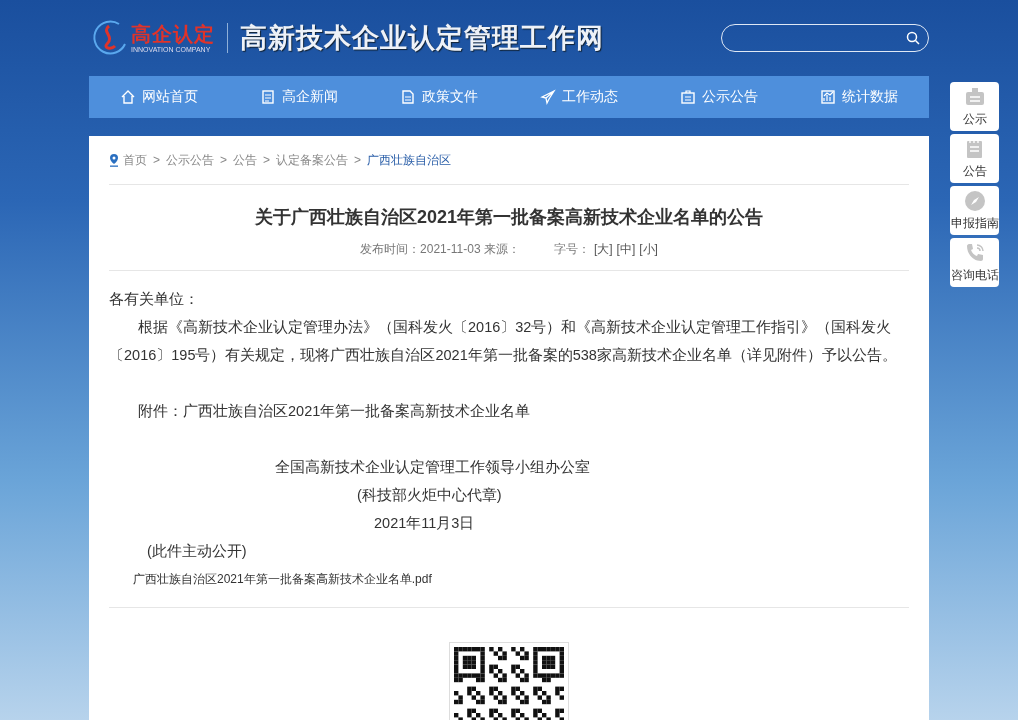 This screenshot has height=720, width=1018. Describe the element at coordinates (430, 495) in the screenshot. I see `article-paragraph: (科技部火炬中心代章)` at that location.